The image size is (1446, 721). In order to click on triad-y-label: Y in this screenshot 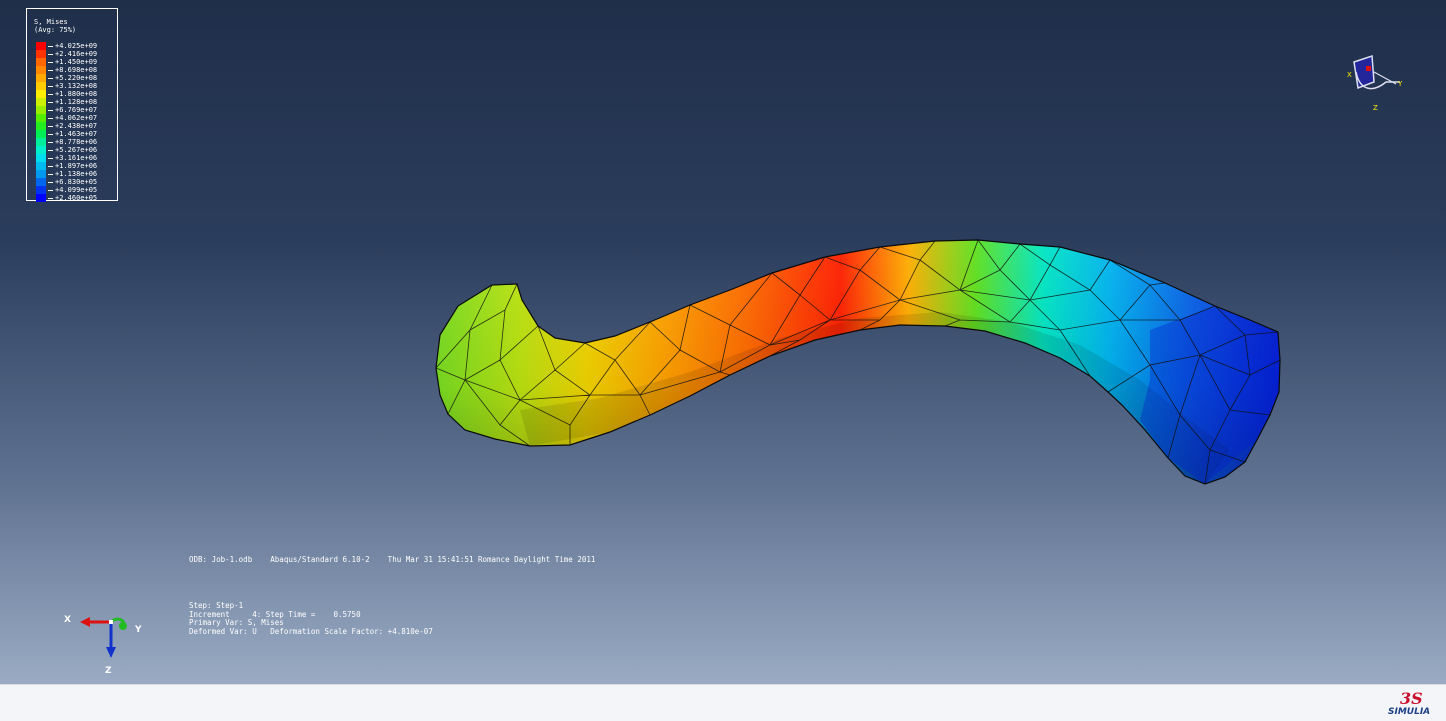, I will do `click(138, 630)`.